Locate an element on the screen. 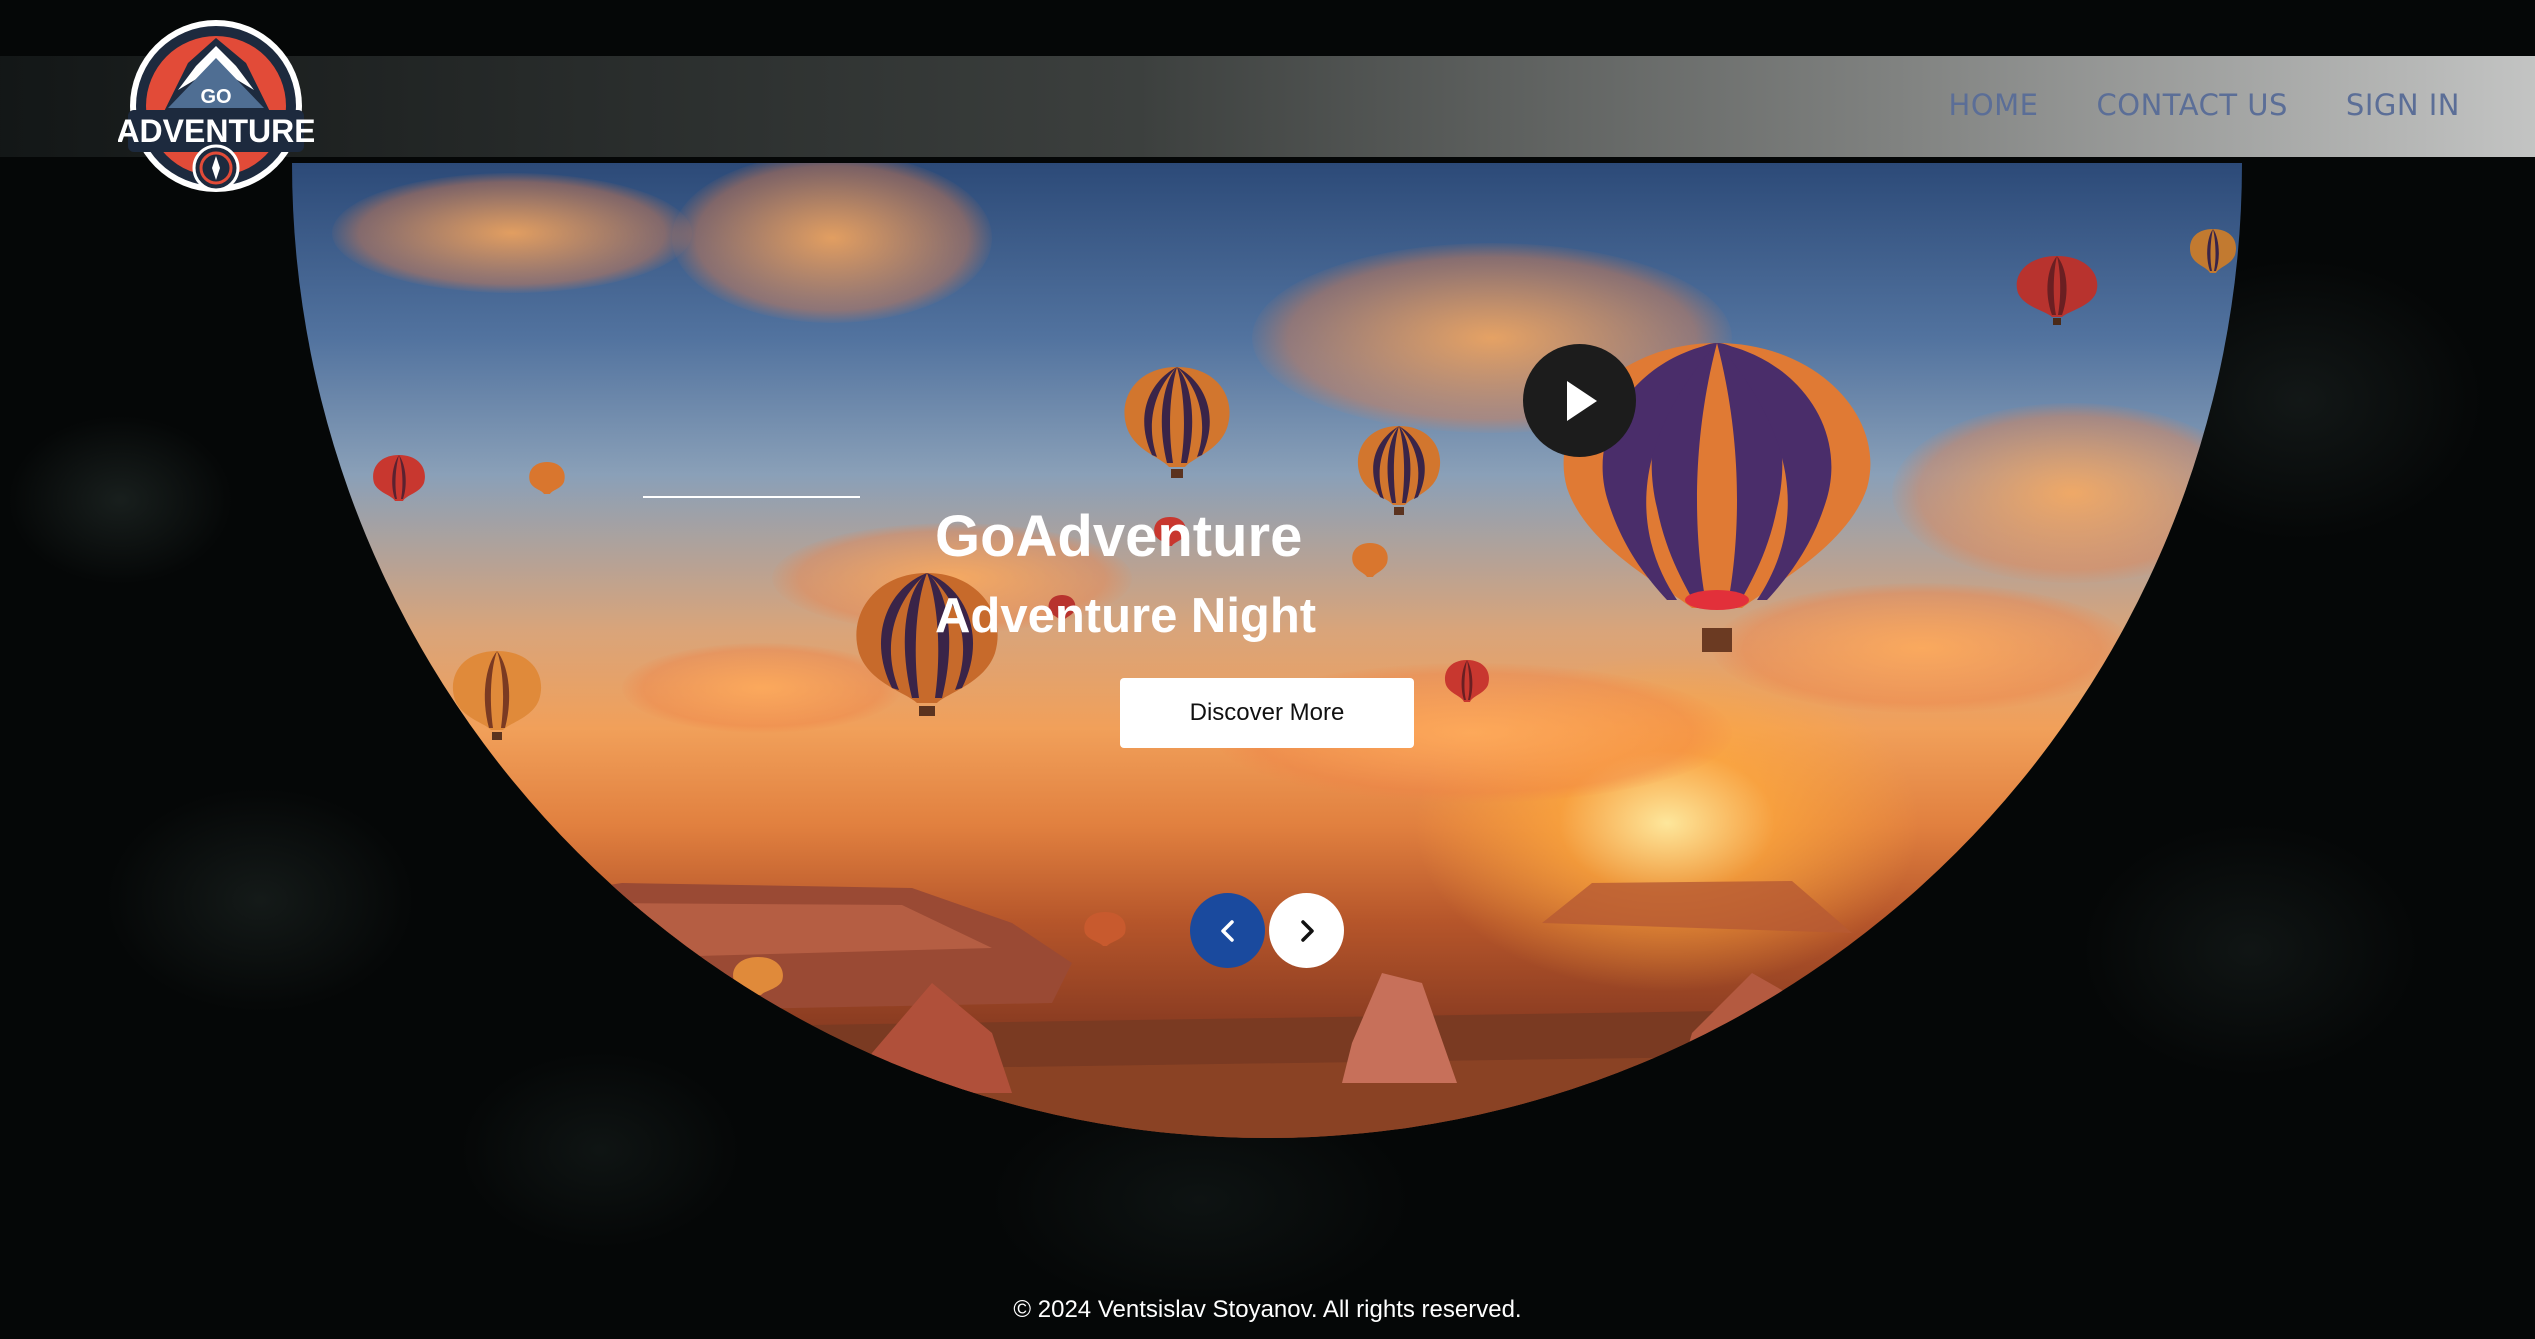 The image size is (2535, 1339). logo-main-text: ADVENTURE is located at coordinates (216, 131).